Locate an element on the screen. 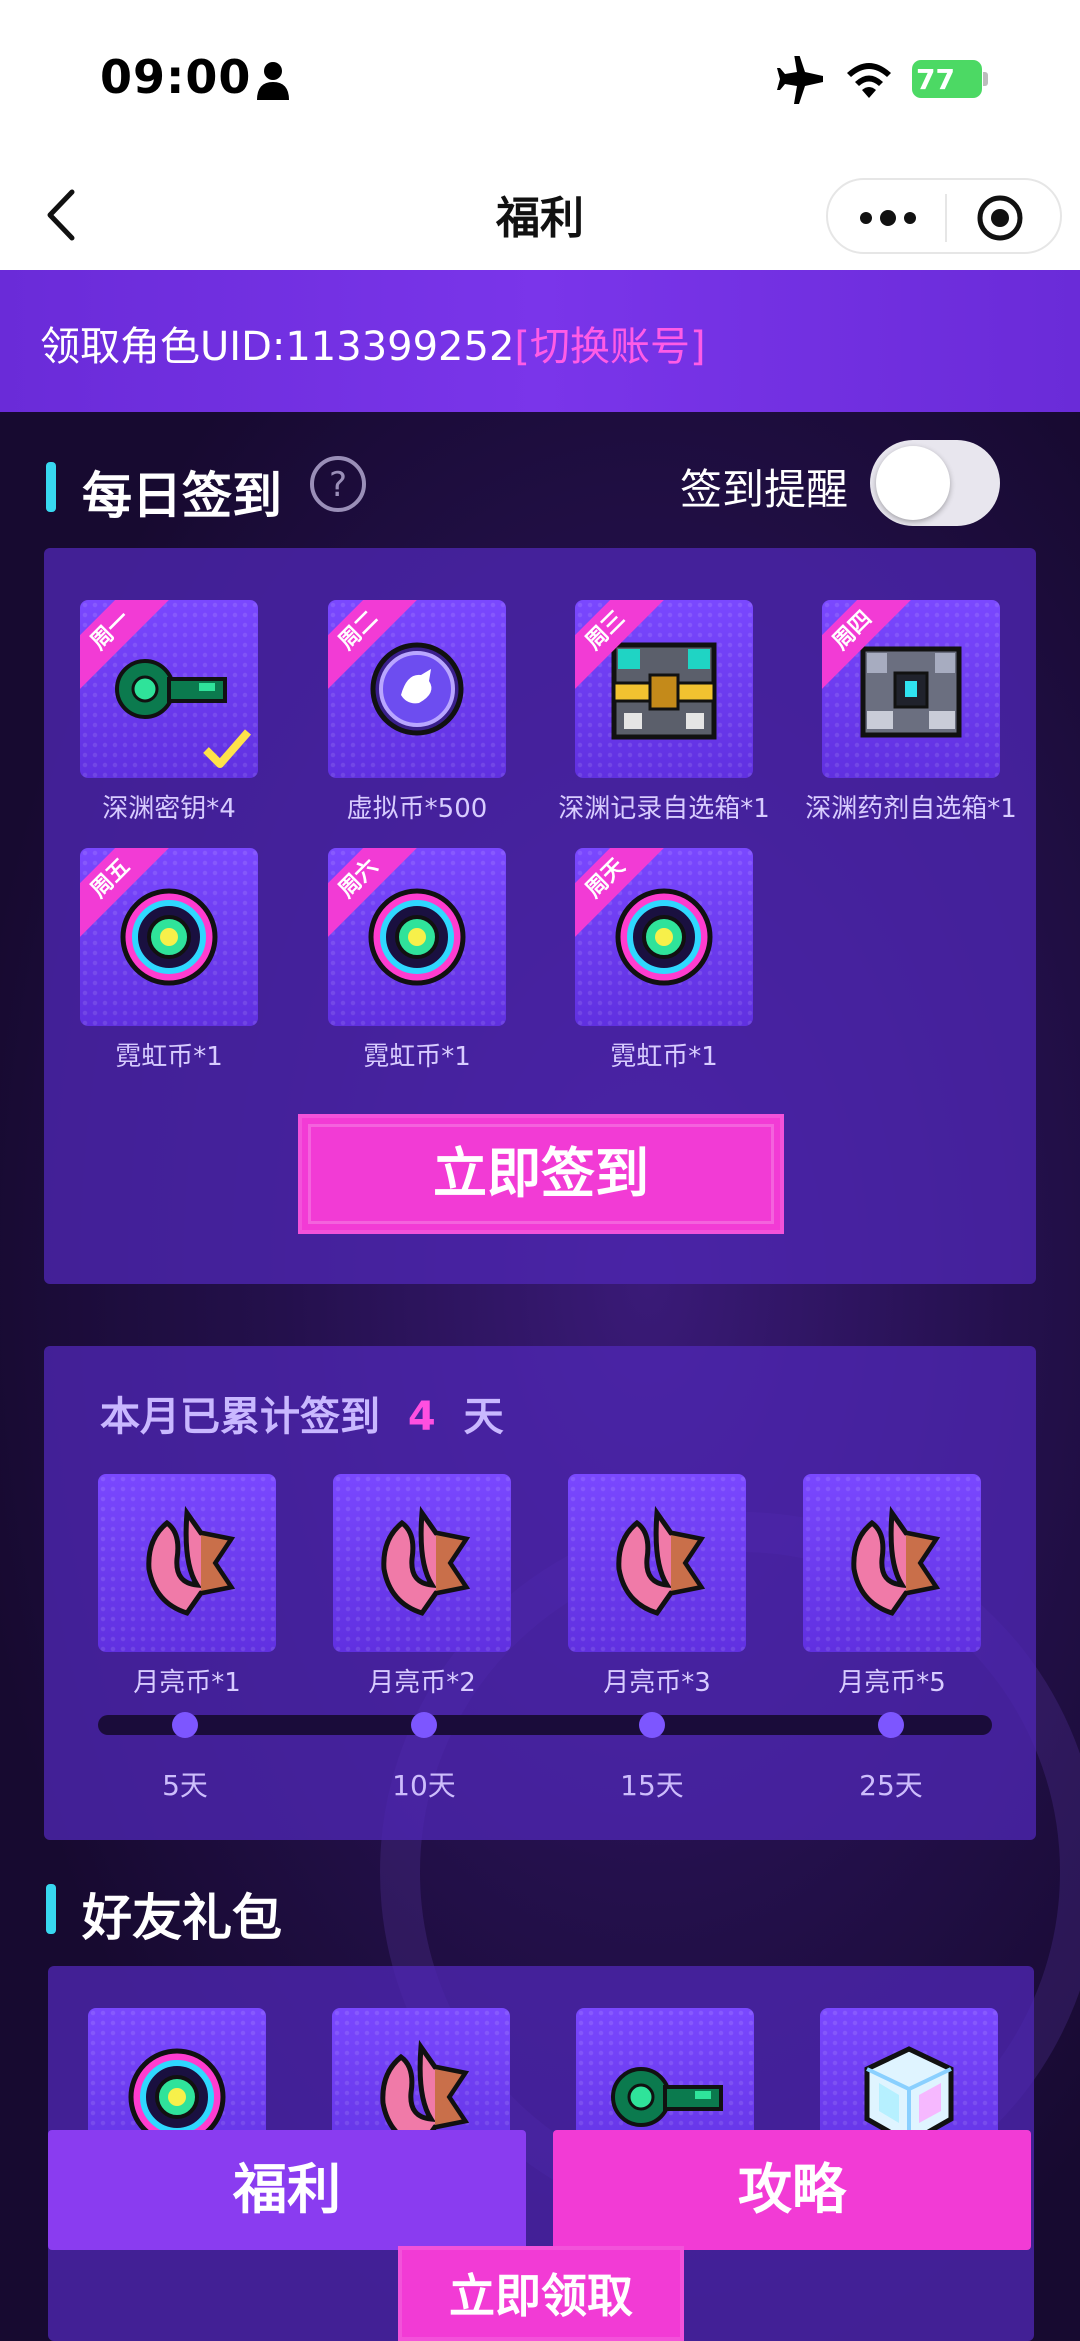  uid-text: 领取角色UID:113399252[切换账号] is located at coordinates (373, 343).